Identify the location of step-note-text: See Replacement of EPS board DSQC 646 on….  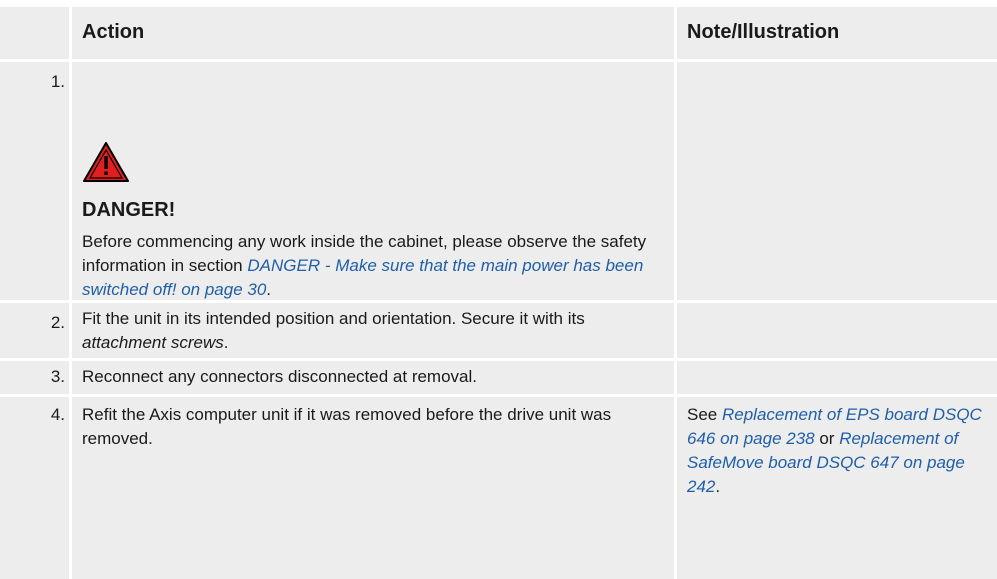
(834, 450).